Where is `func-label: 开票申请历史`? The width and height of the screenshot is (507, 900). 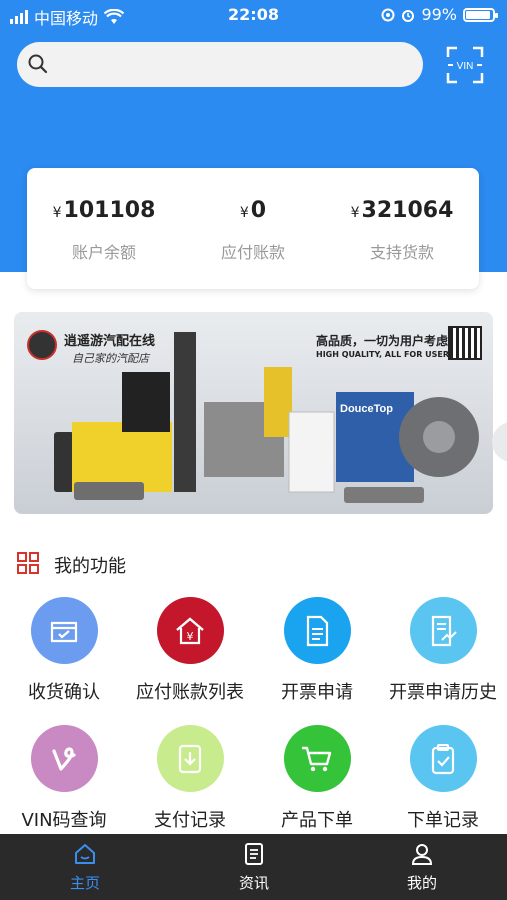 func-label: 开票申请历史 is located at coordinates (443, 692).